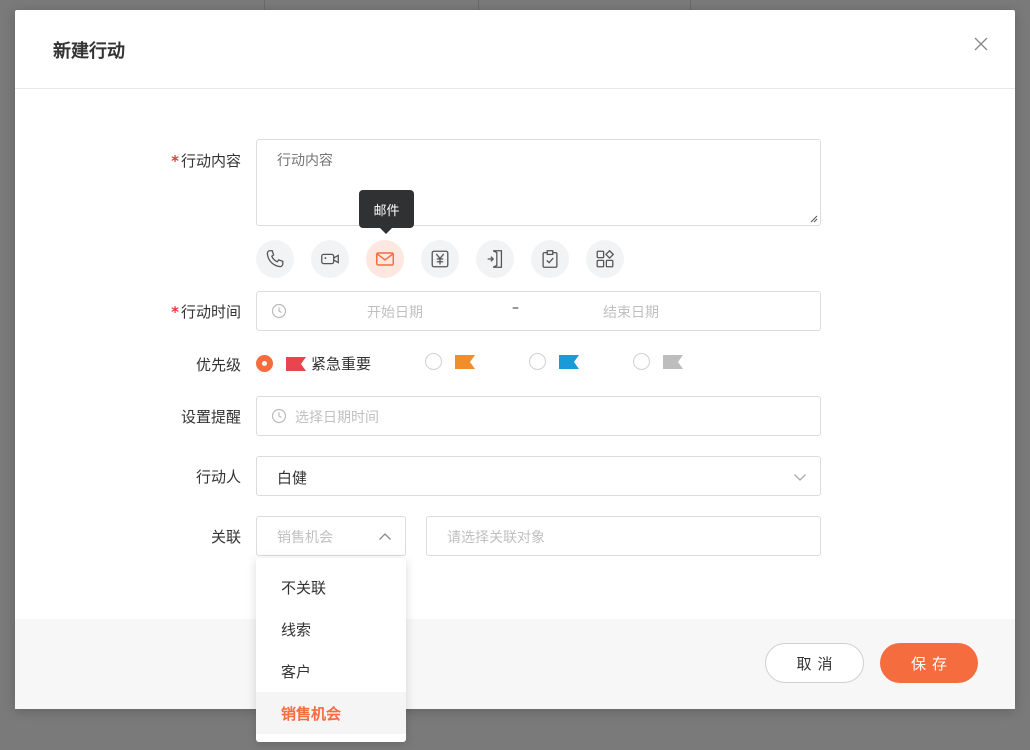  I want to click on action-type-icons, so click(448, 259).